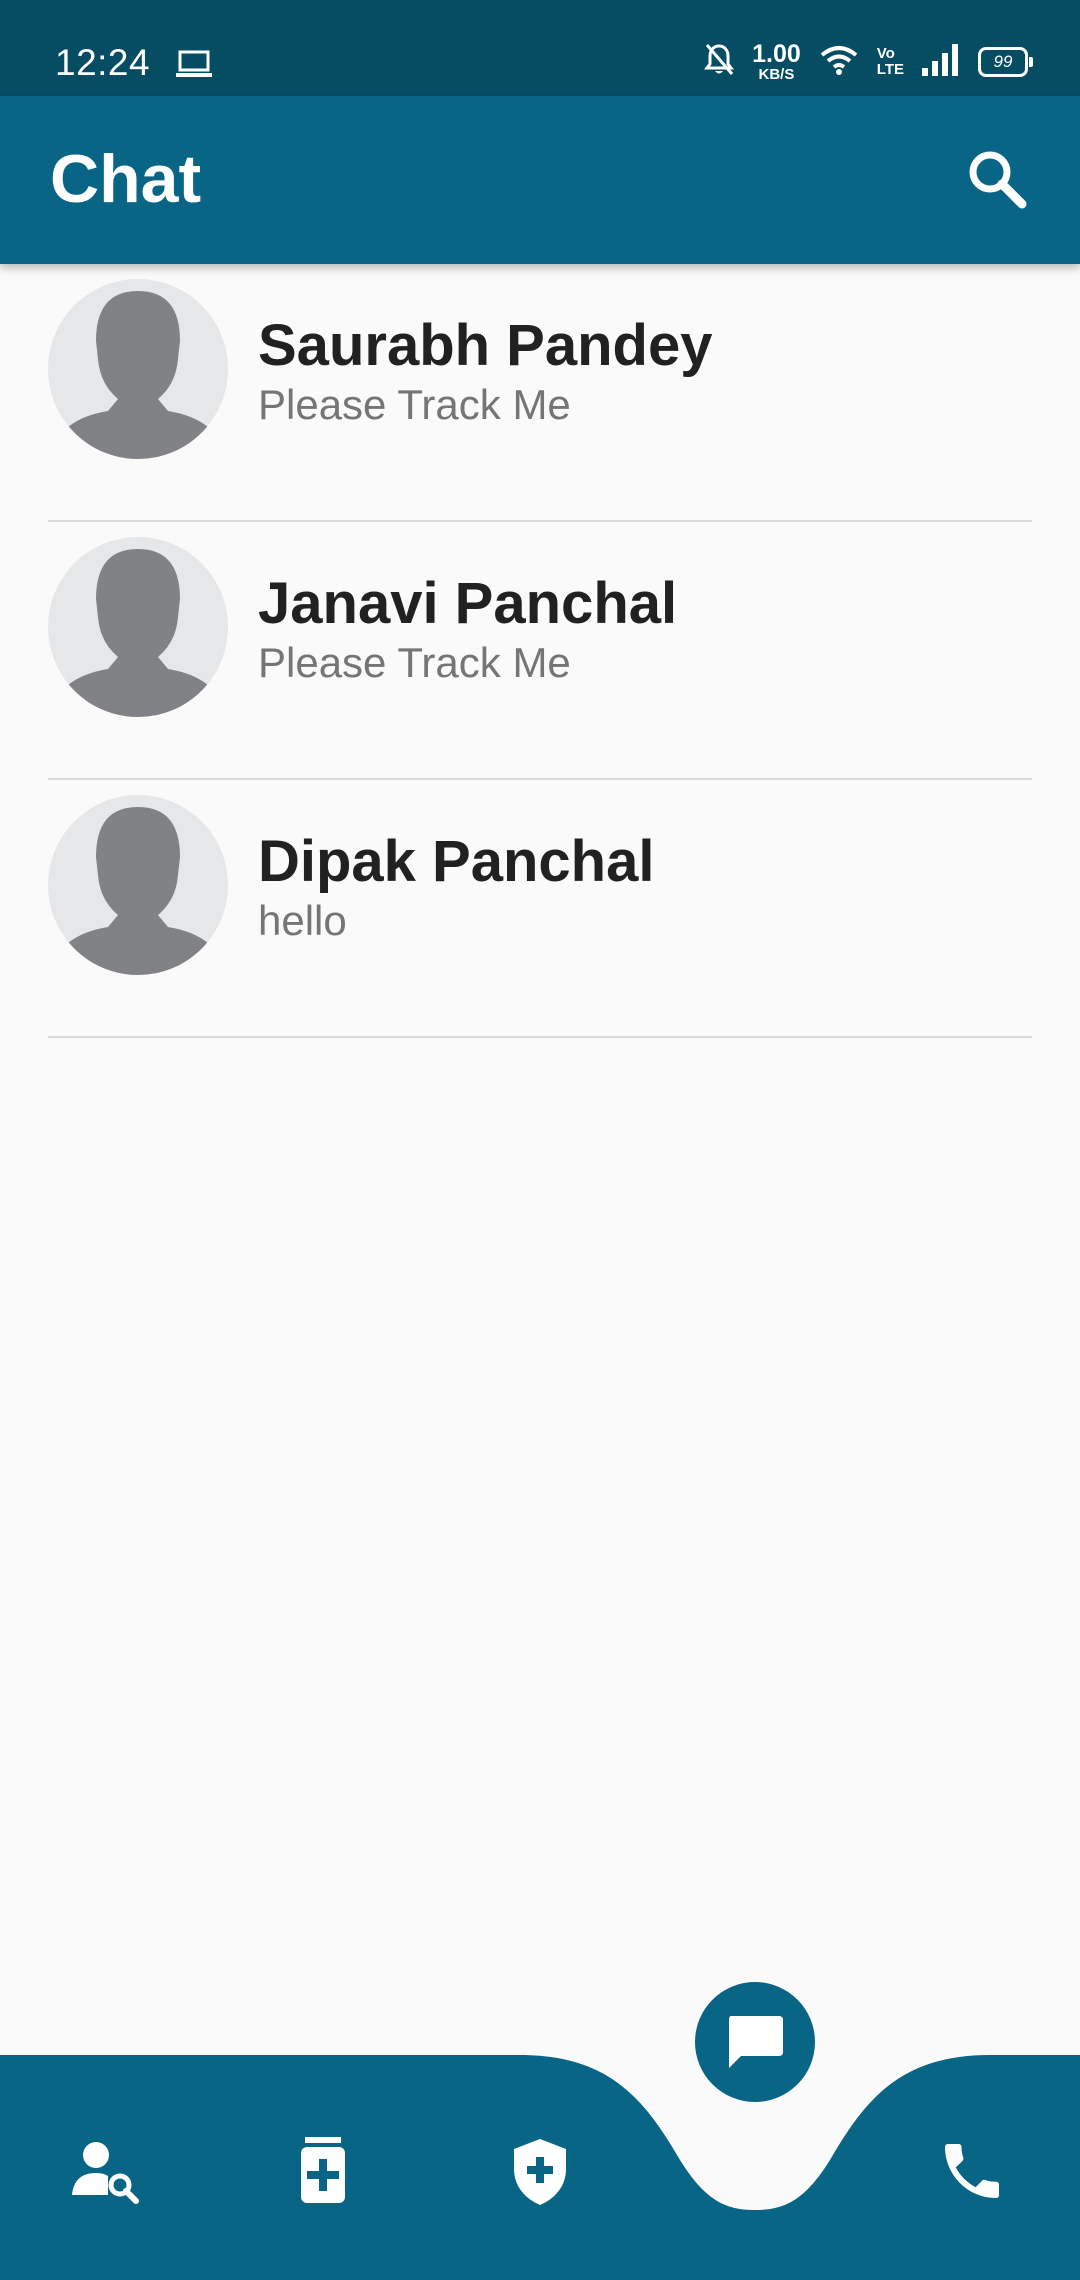  What do you see at coordinates (1005, 62) in the screenshot?
I see `battery-icon: 99` at bounding box center [1005, 62].